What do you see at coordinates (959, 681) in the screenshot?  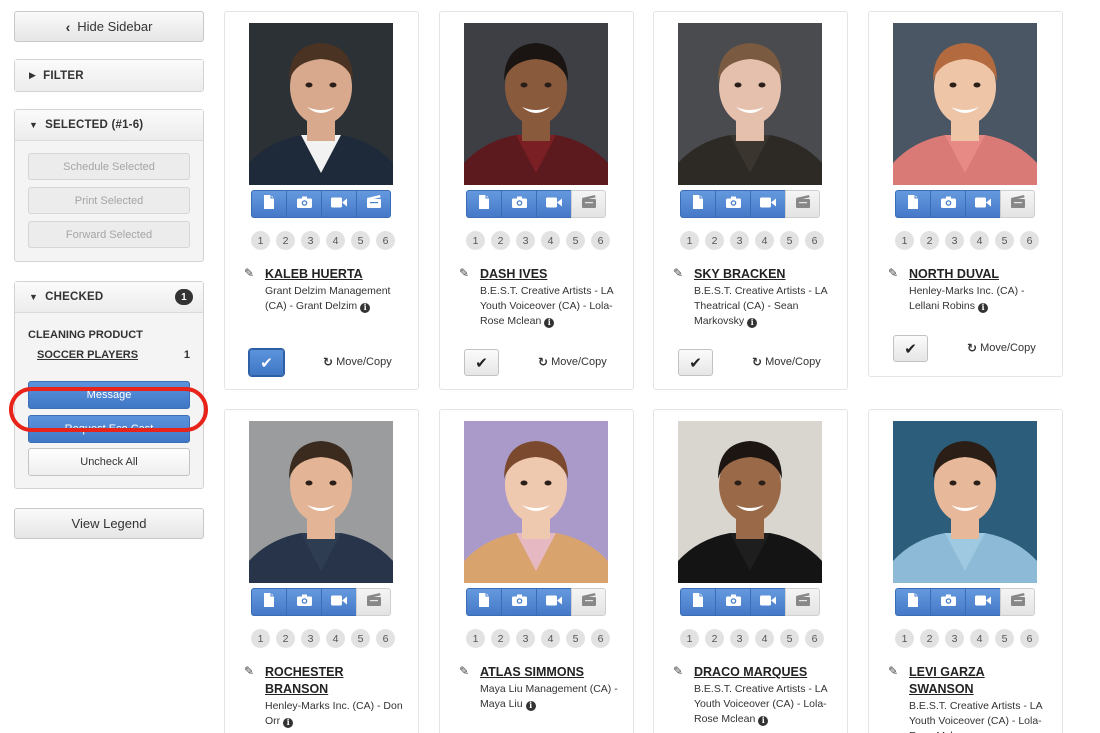 I see `talent-name: LEVI GARZA SWANSON` at bounding box center [959, 681].